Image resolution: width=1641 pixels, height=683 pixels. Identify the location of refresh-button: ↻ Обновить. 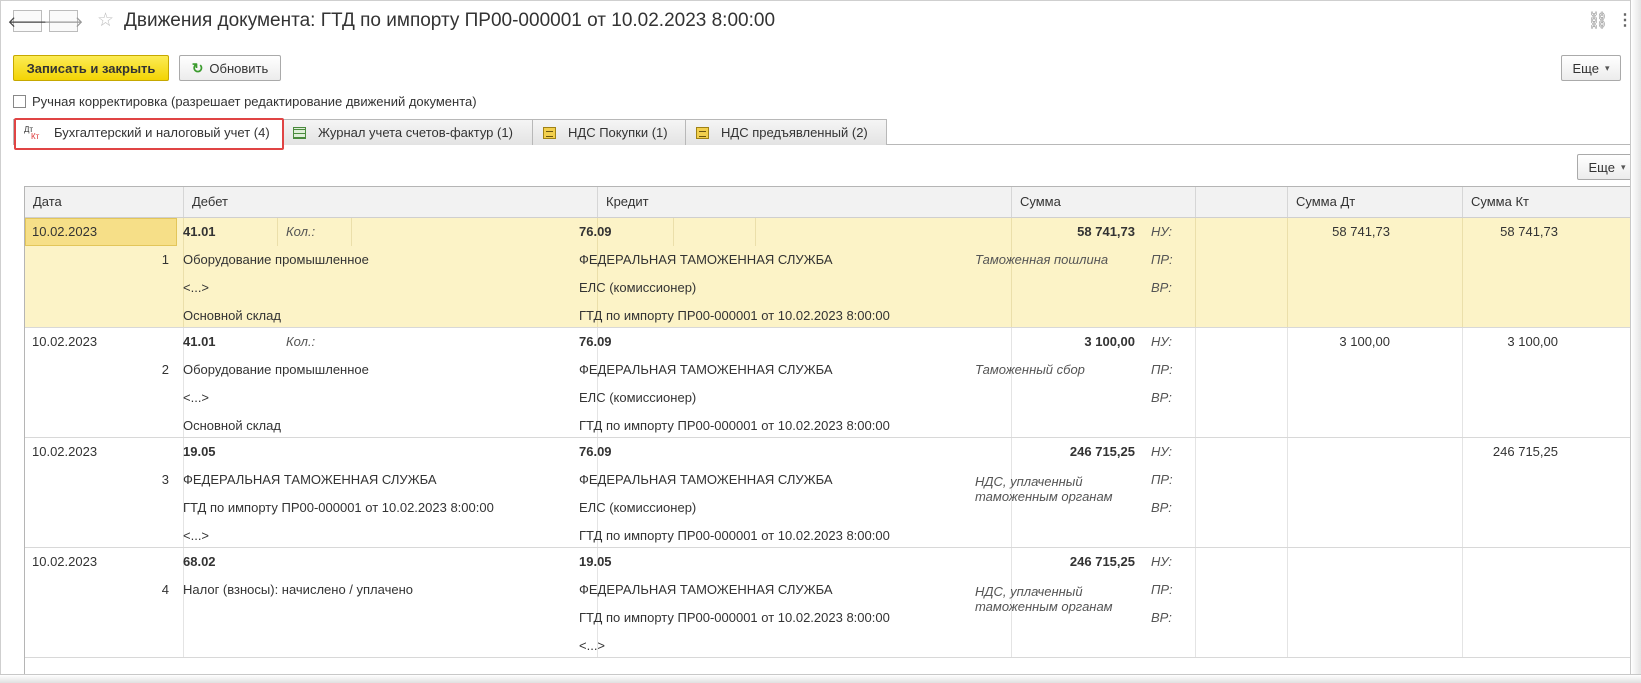
(230, 68).